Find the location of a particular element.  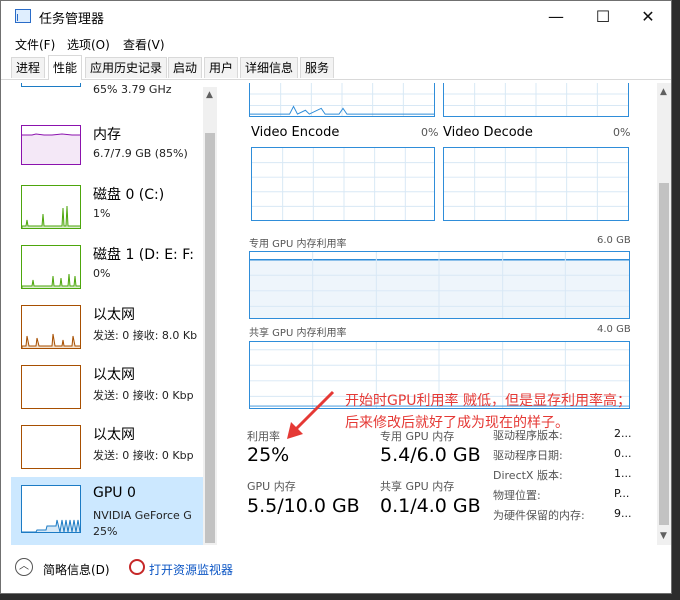

dedicated-memory-grid is located at coordinates (439, 285).